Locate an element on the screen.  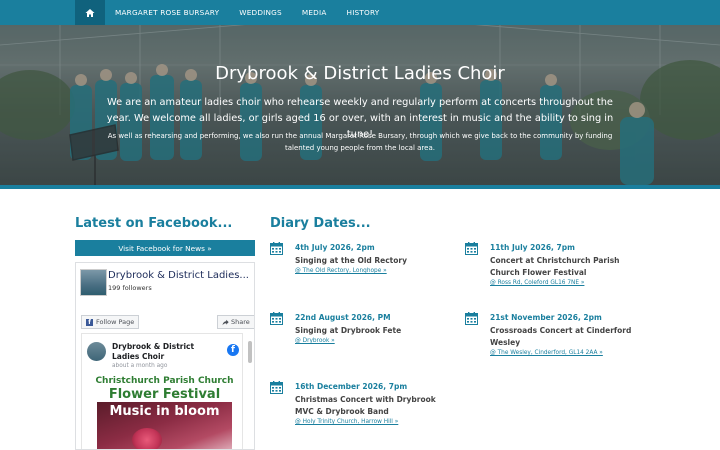
nav-item-margaret-rose-bursary: MARGARET ROSE BURSARY is located at coordinates (167, 12).